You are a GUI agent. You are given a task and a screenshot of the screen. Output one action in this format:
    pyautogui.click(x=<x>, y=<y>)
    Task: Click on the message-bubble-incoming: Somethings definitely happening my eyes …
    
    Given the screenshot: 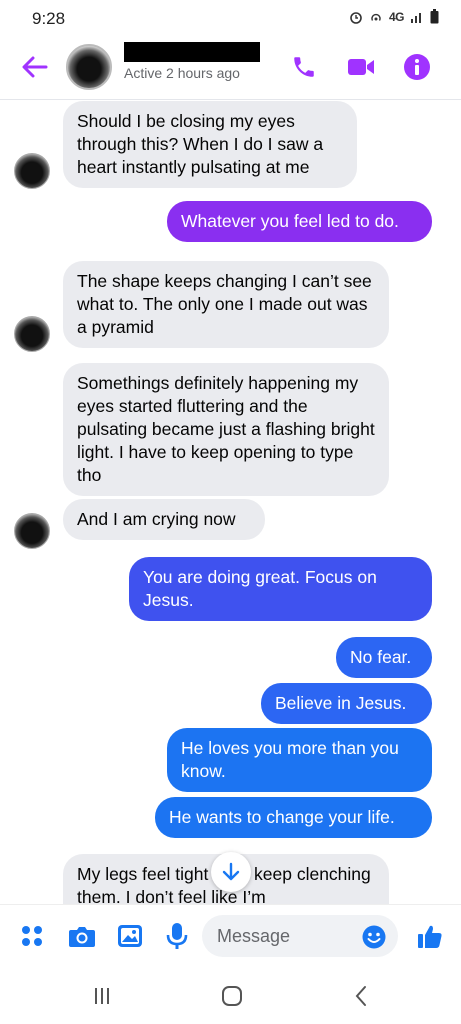 What is the action you would take?
    pyautogui.click(x=226, y=429)
    